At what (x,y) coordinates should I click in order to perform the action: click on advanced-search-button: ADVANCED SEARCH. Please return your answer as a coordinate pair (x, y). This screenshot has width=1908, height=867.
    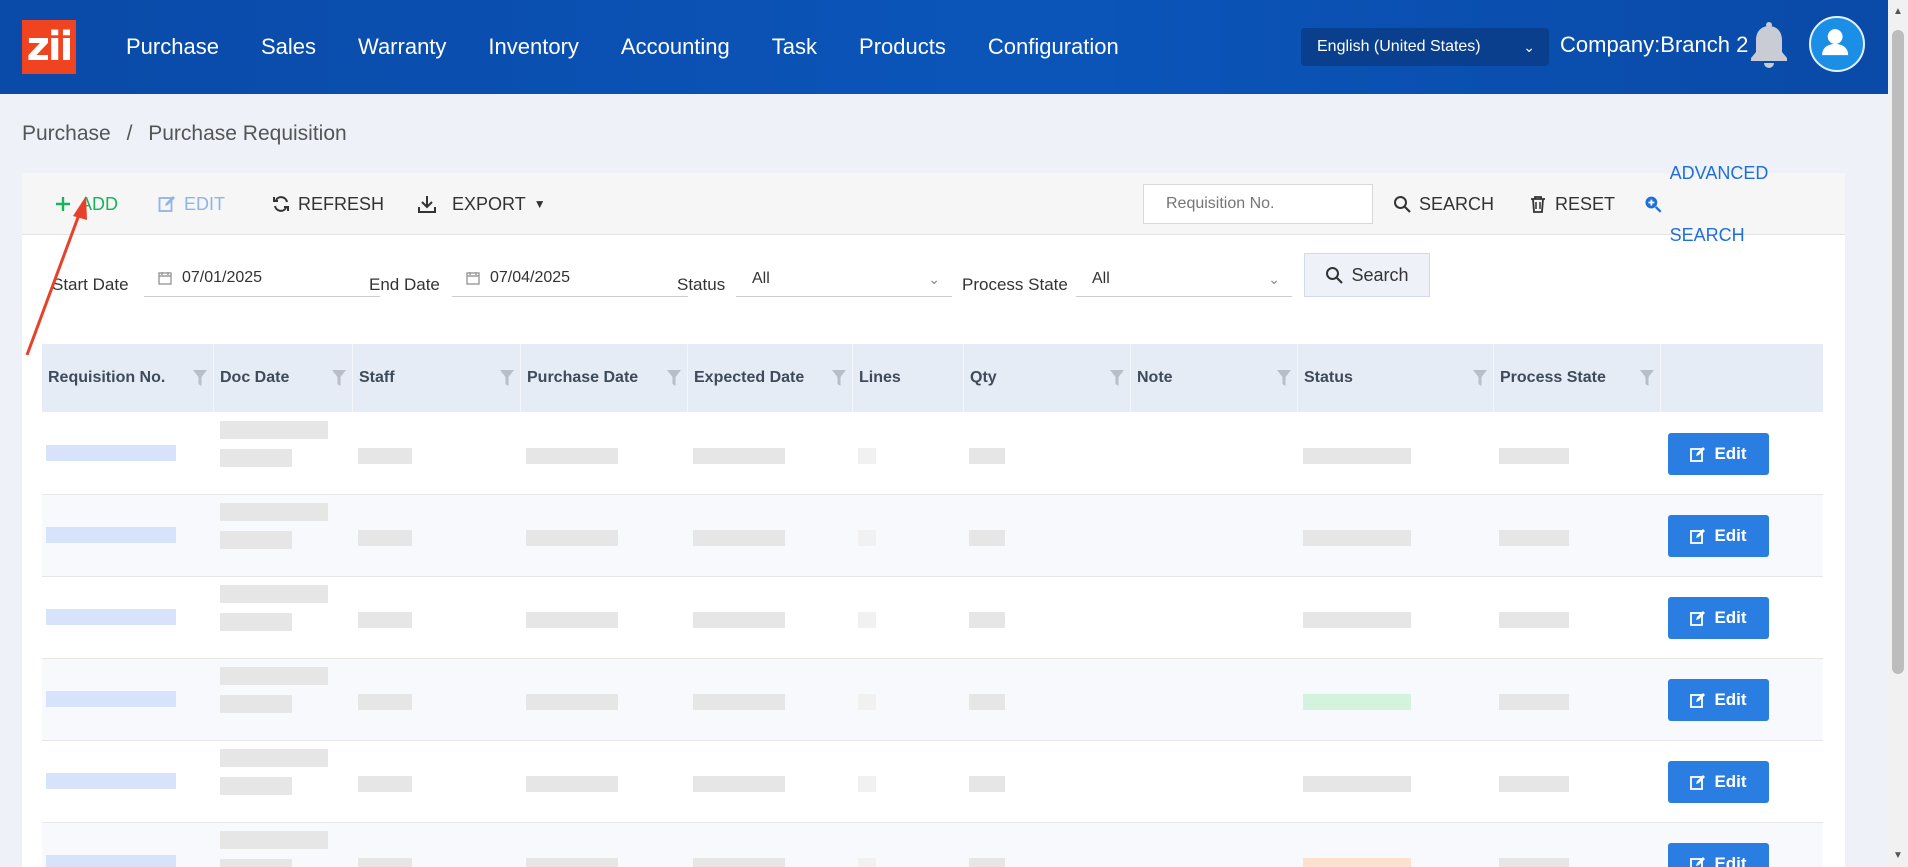
    Looking at the image, I should click on (1744, 204).